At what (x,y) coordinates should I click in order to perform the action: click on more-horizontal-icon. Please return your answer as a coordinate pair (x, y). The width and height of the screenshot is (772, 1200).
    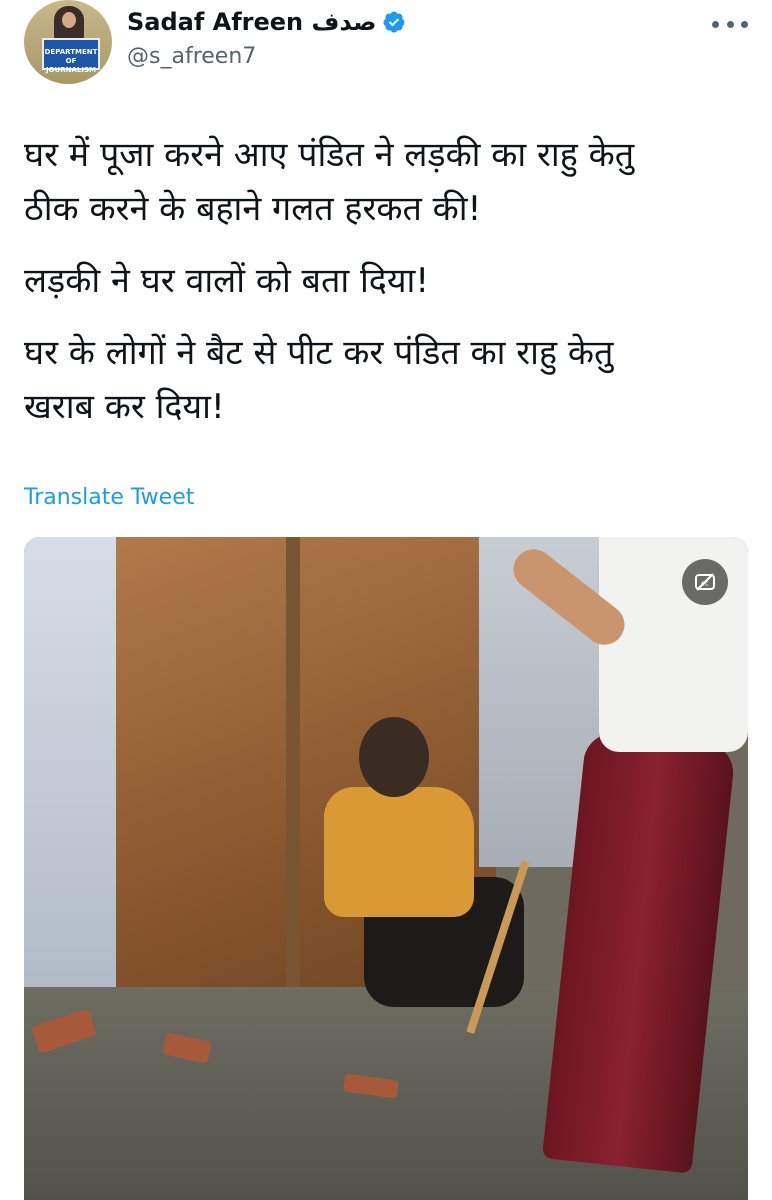
    Looking at the image, I should click on (730, 24).